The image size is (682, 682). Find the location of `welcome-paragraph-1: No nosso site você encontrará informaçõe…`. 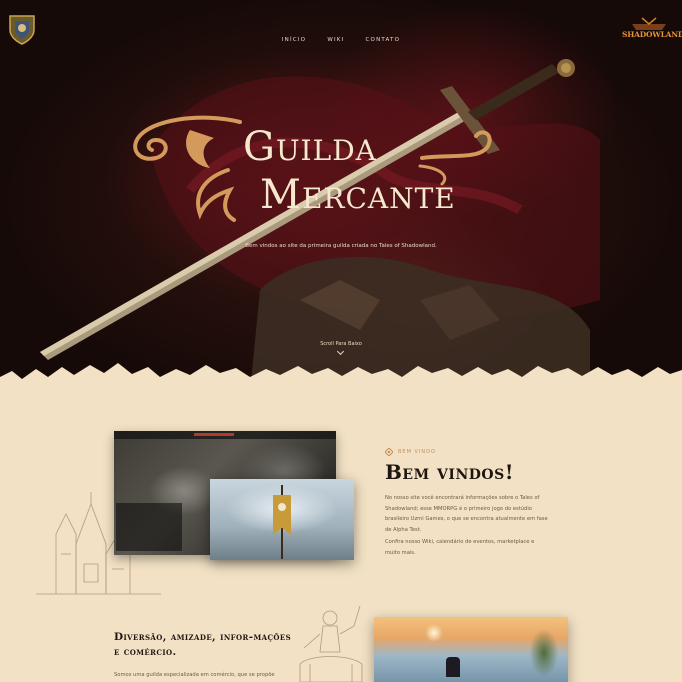

welcome-paragraph-1: No nosso site você encontrará informaçõe… is located at coordinates (466, 514).